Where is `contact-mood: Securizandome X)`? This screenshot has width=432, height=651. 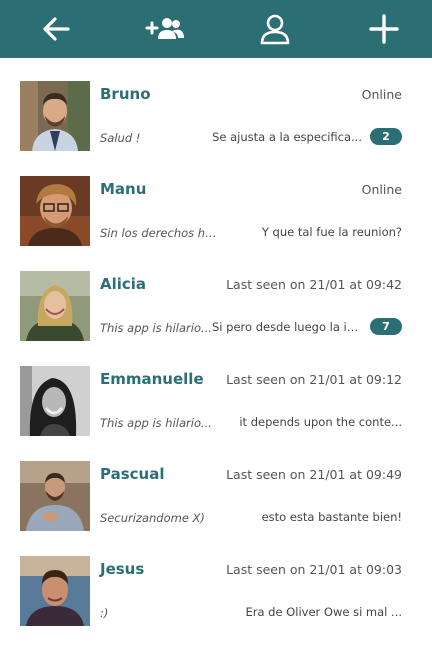
contact-mood: Securizandome X) is located at coordinates (152, 518).